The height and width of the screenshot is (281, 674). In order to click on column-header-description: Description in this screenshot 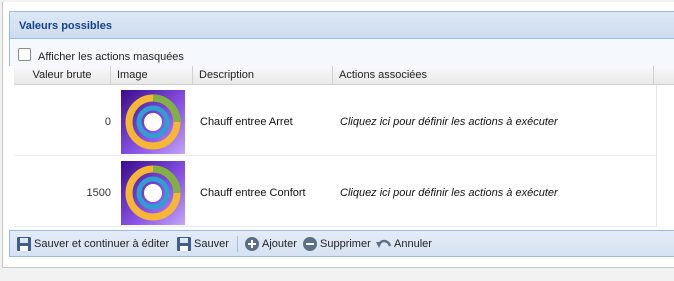, I will do `click(263, 75)`.